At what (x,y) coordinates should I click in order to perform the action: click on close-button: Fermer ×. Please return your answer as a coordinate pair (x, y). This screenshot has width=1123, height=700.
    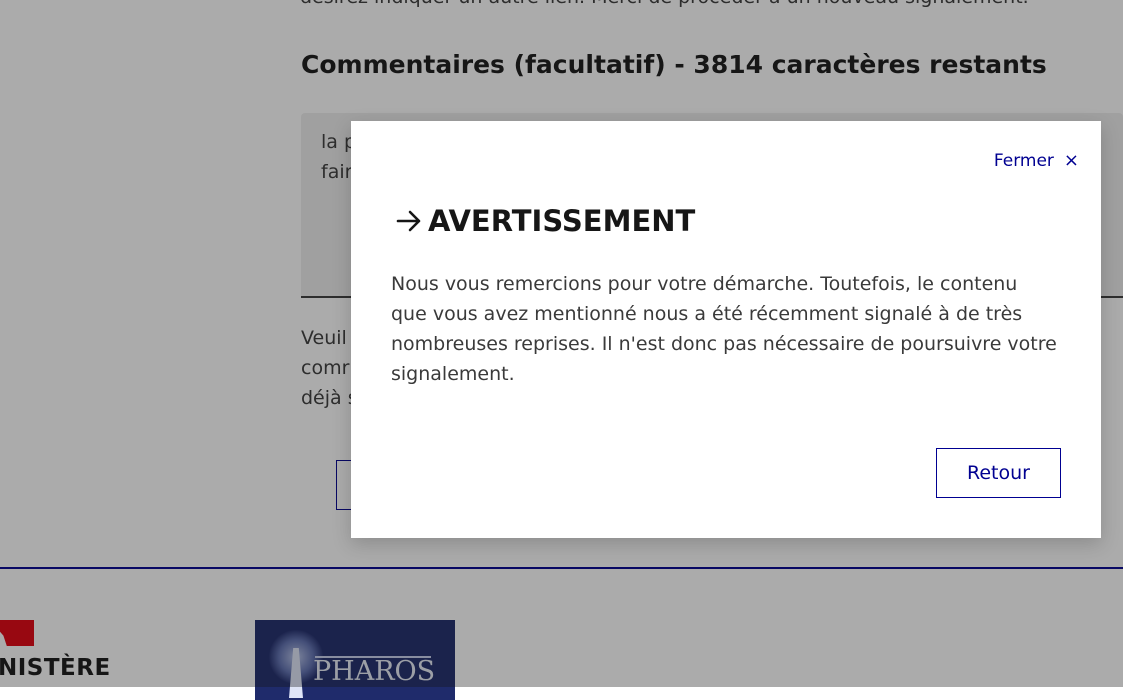
    Looking at the image, I should click on (1036, 161).